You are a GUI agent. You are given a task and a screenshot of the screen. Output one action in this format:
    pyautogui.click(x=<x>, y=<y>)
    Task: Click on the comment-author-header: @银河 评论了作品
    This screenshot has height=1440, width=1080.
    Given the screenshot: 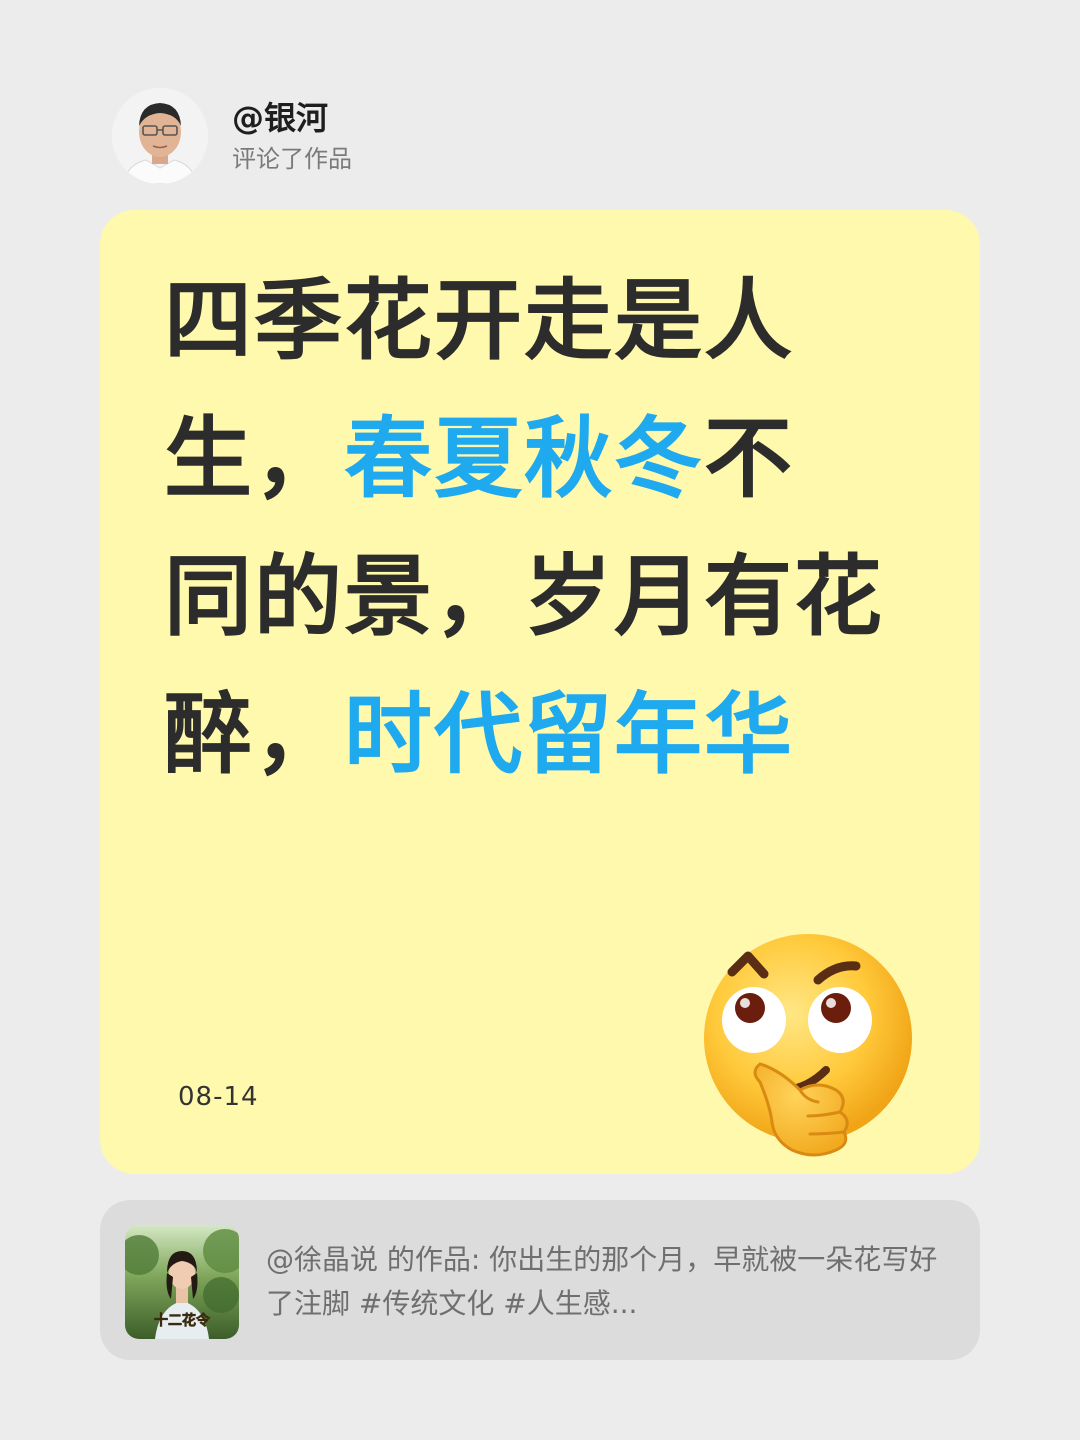 What is the action you would take?
    pyautogui.click(x=232, y=136)
    